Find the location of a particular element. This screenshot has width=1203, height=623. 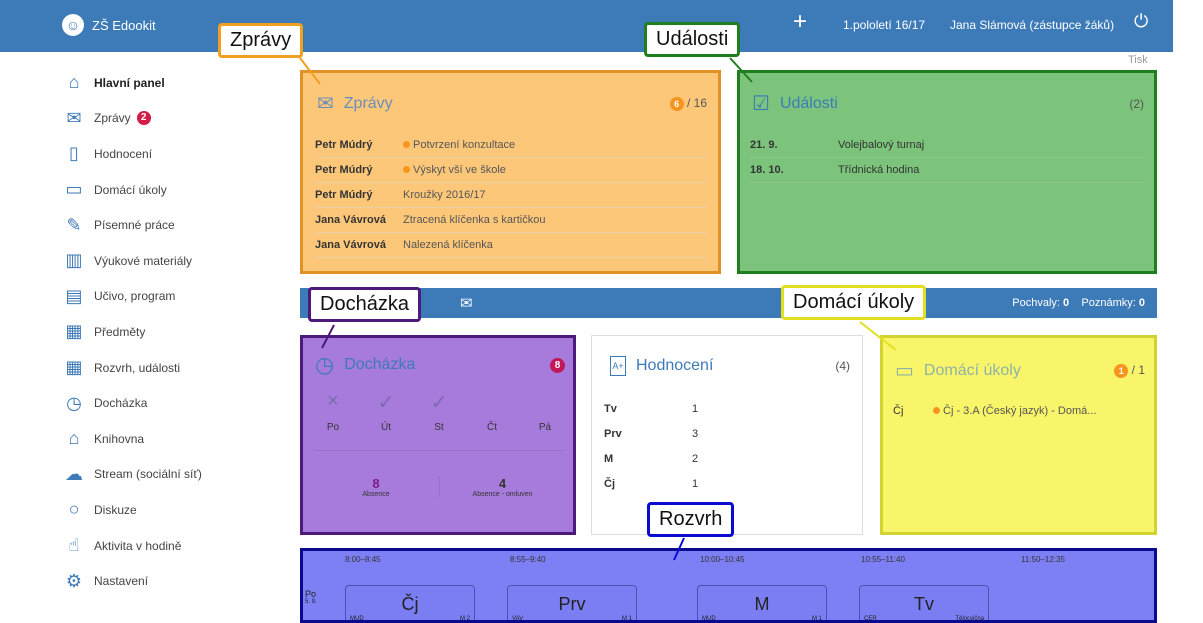

attendance-day: Pá is located at coordinates (545, 411).